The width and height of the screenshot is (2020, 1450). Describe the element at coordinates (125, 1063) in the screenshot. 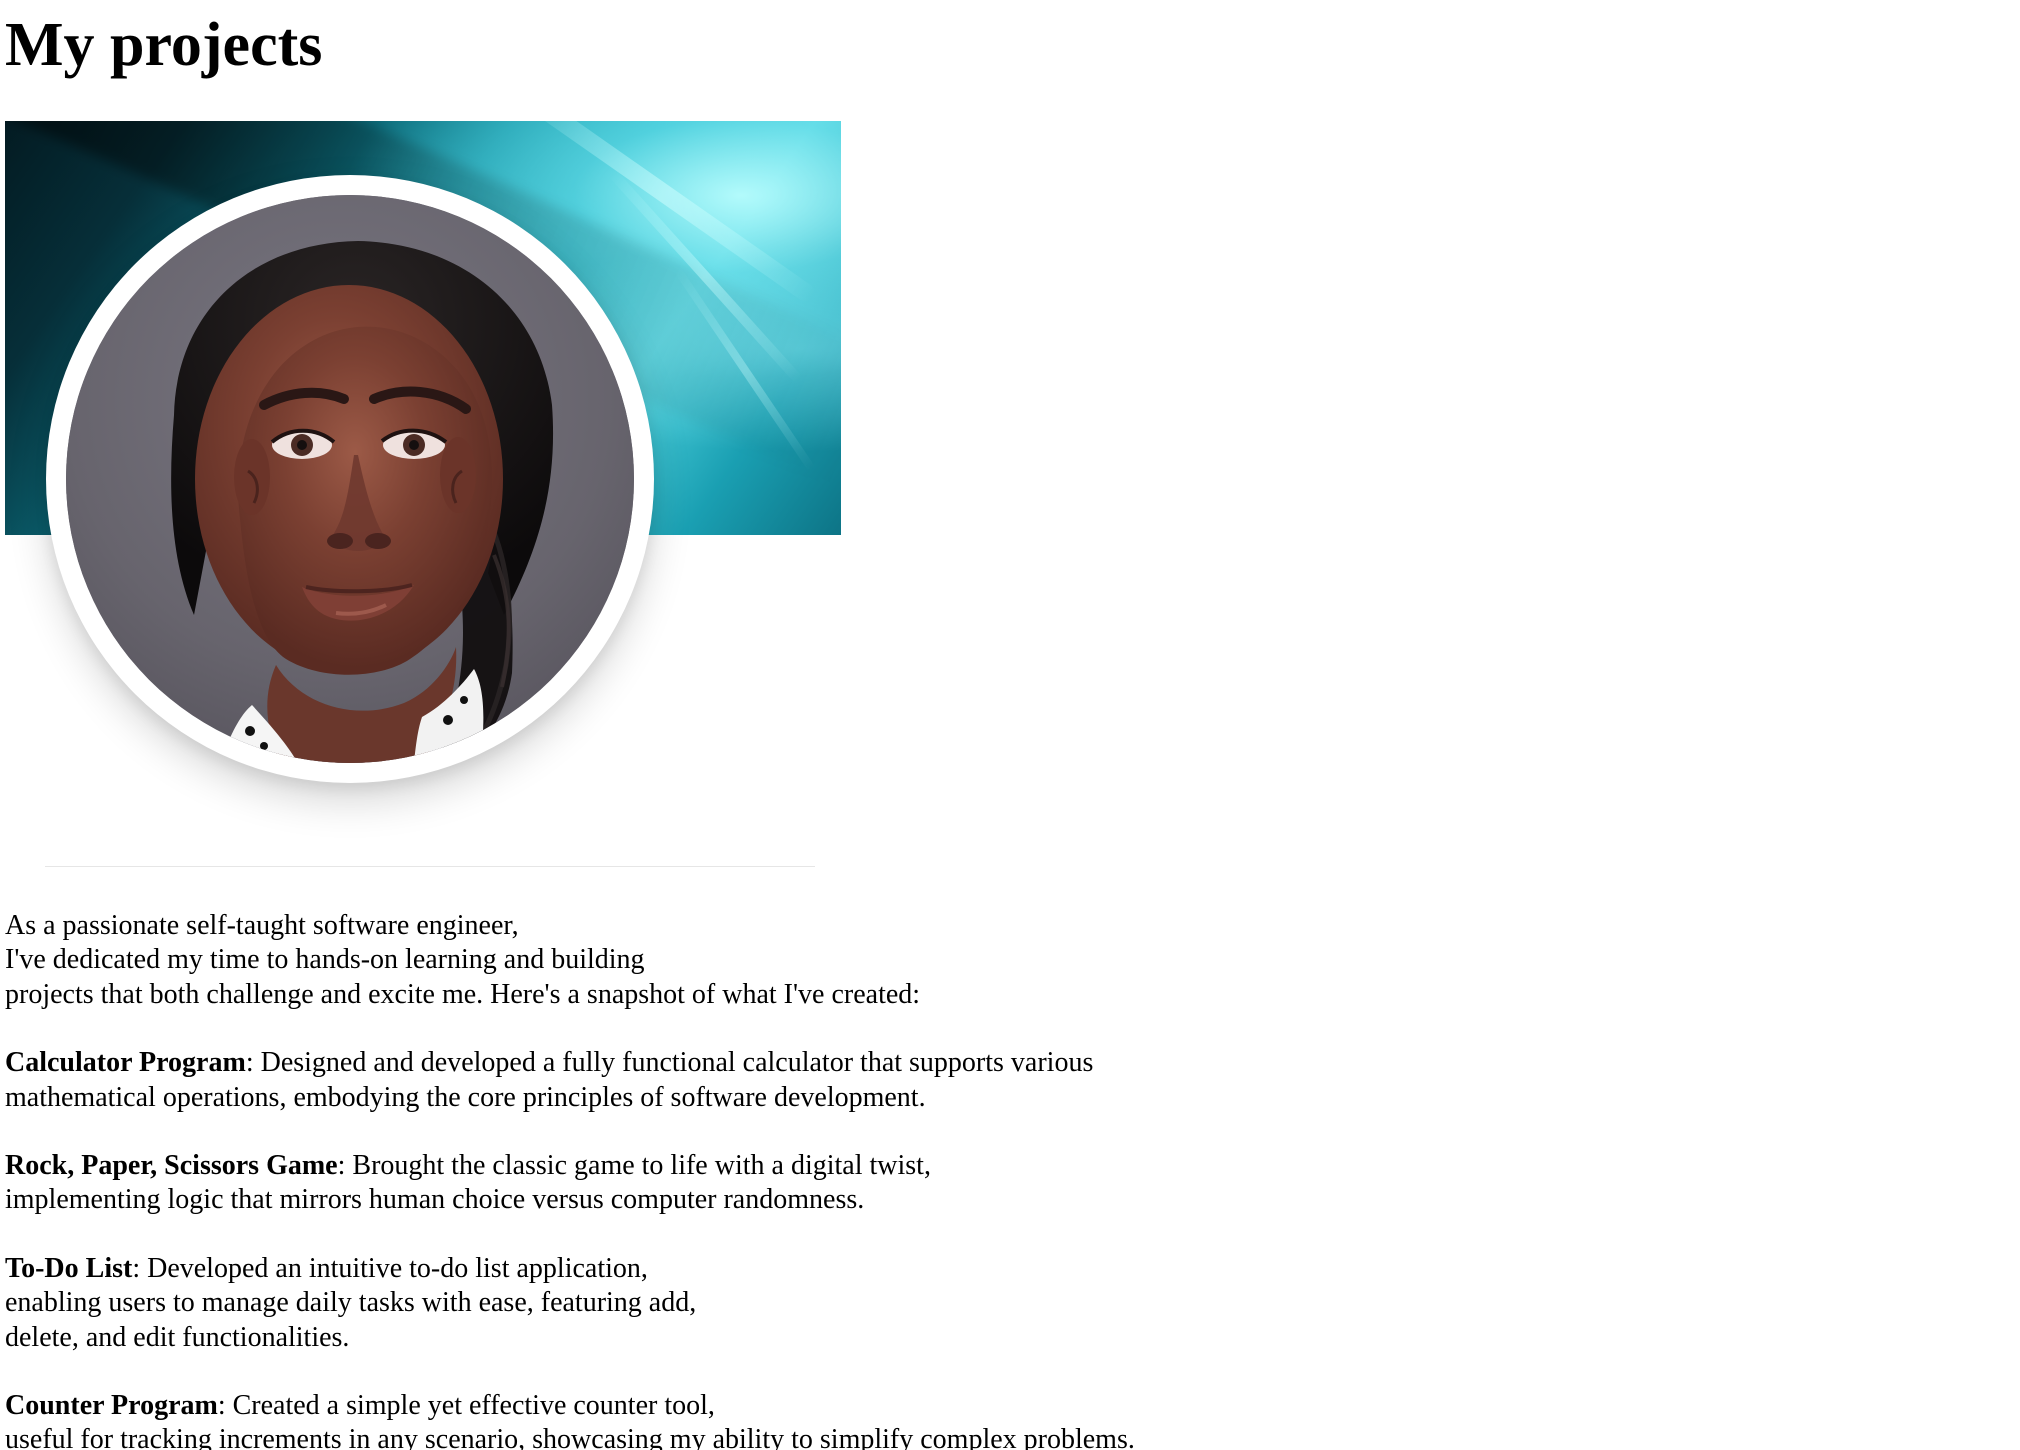

I see `project-name: Calculator Program` at that location.